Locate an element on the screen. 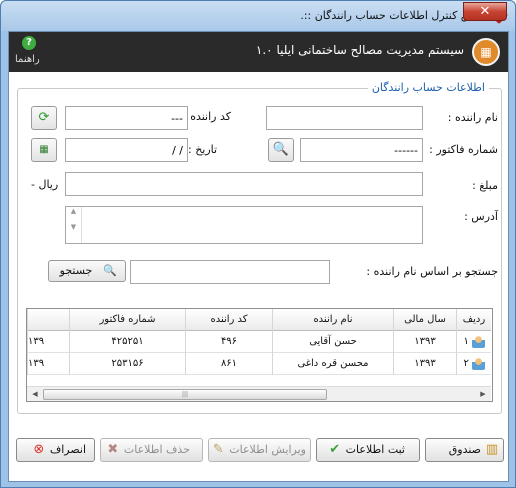 The width and height of the screenshot is (516, 488). invoice-number-input is located at coordinates (361, 150).